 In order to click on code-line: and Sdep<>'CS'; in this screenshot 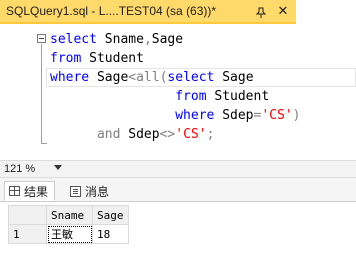, I will do `click(175, 134)`.